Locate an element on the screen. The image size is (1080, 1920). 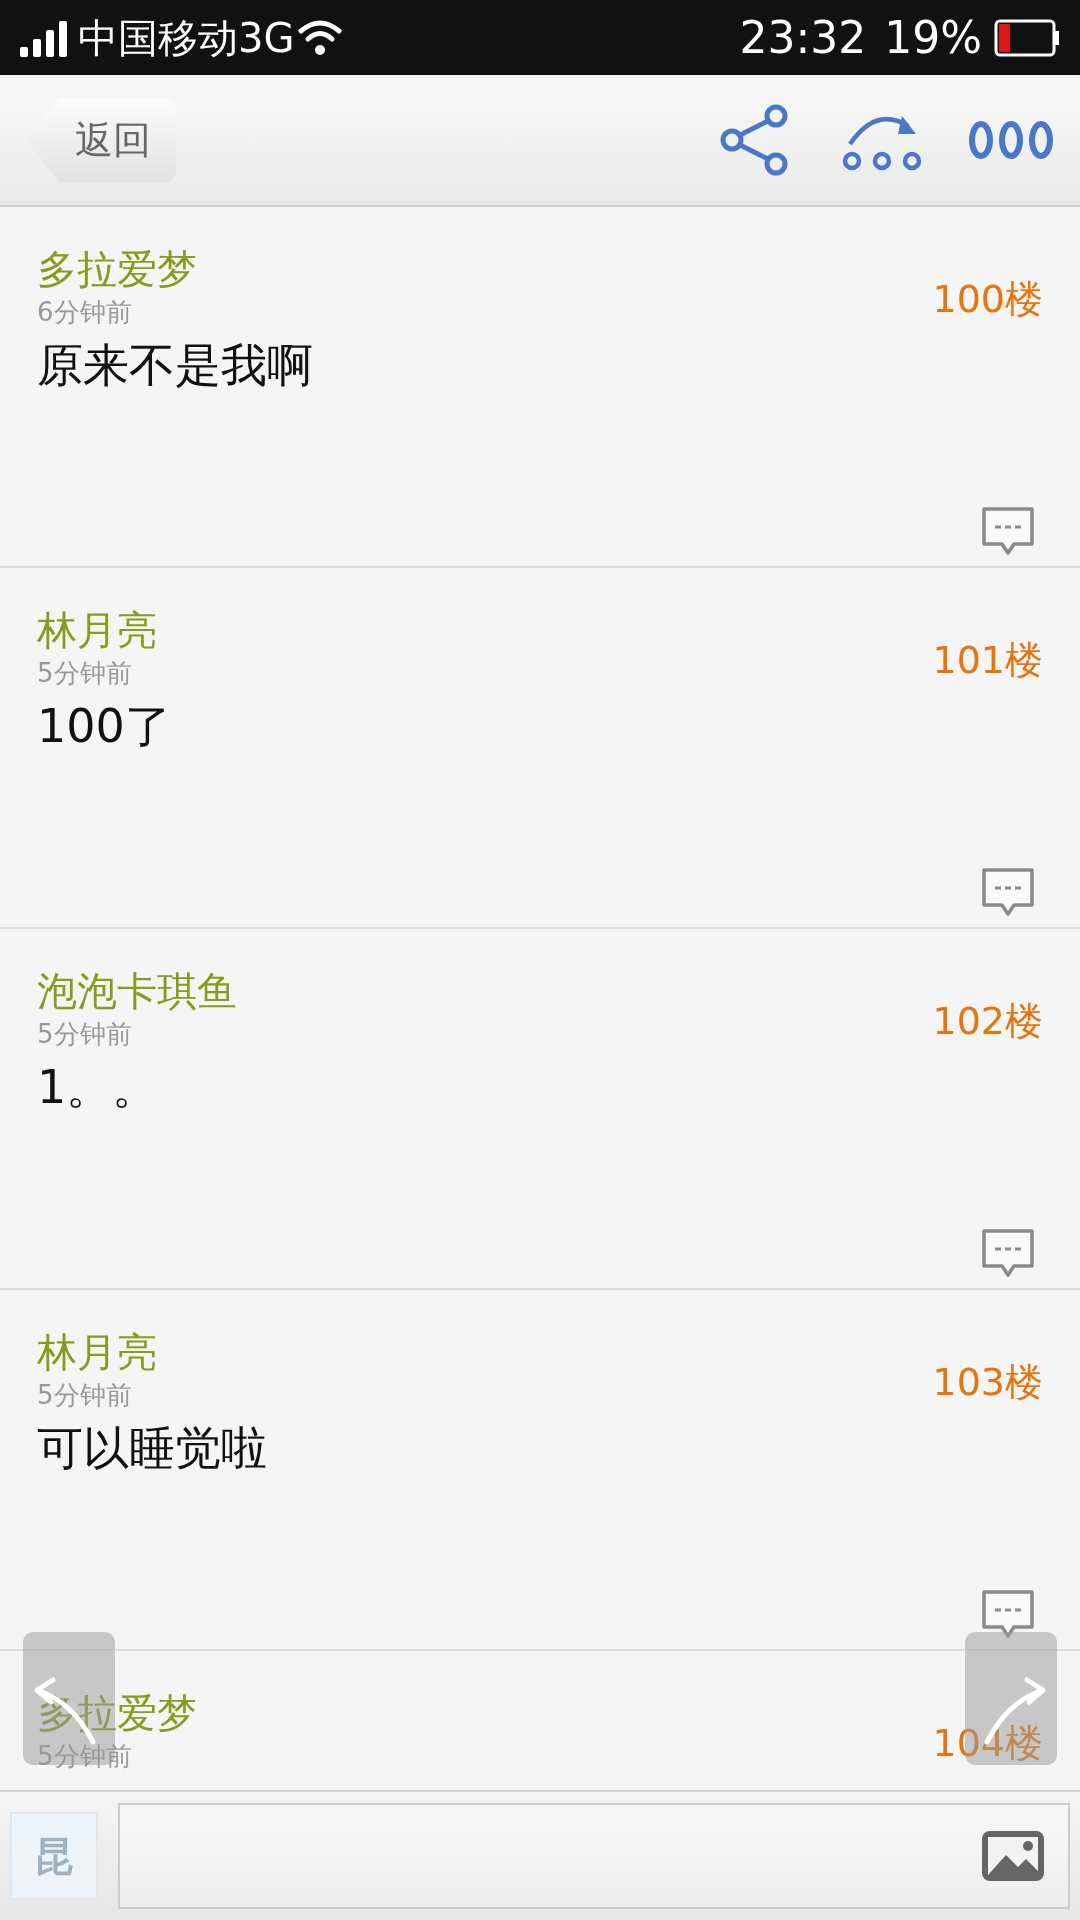
post-time: 6分钟前 is located at coordinates (84, 312).